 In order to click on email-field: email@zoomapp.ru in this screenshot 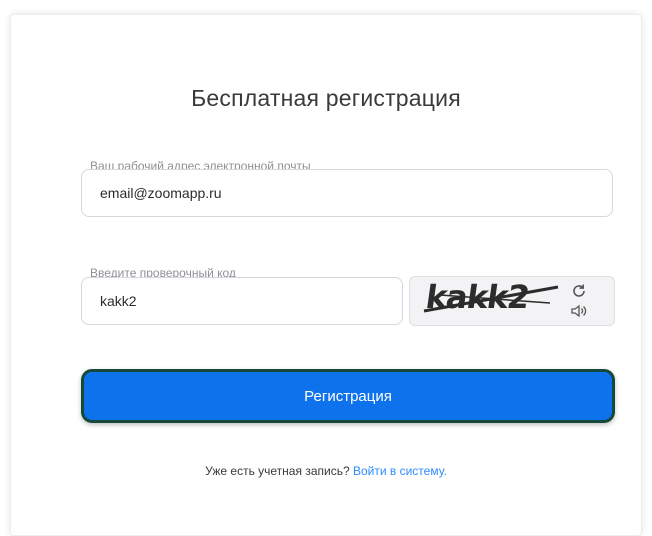, I will do `click(347, 193)`.